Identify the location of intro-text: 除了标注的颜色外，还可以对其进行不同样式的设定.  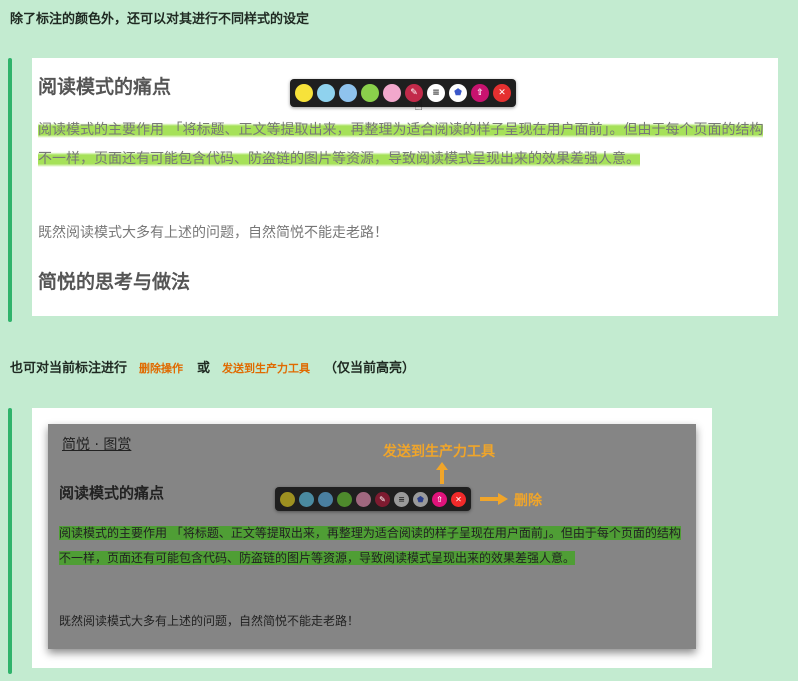
(160, 19).